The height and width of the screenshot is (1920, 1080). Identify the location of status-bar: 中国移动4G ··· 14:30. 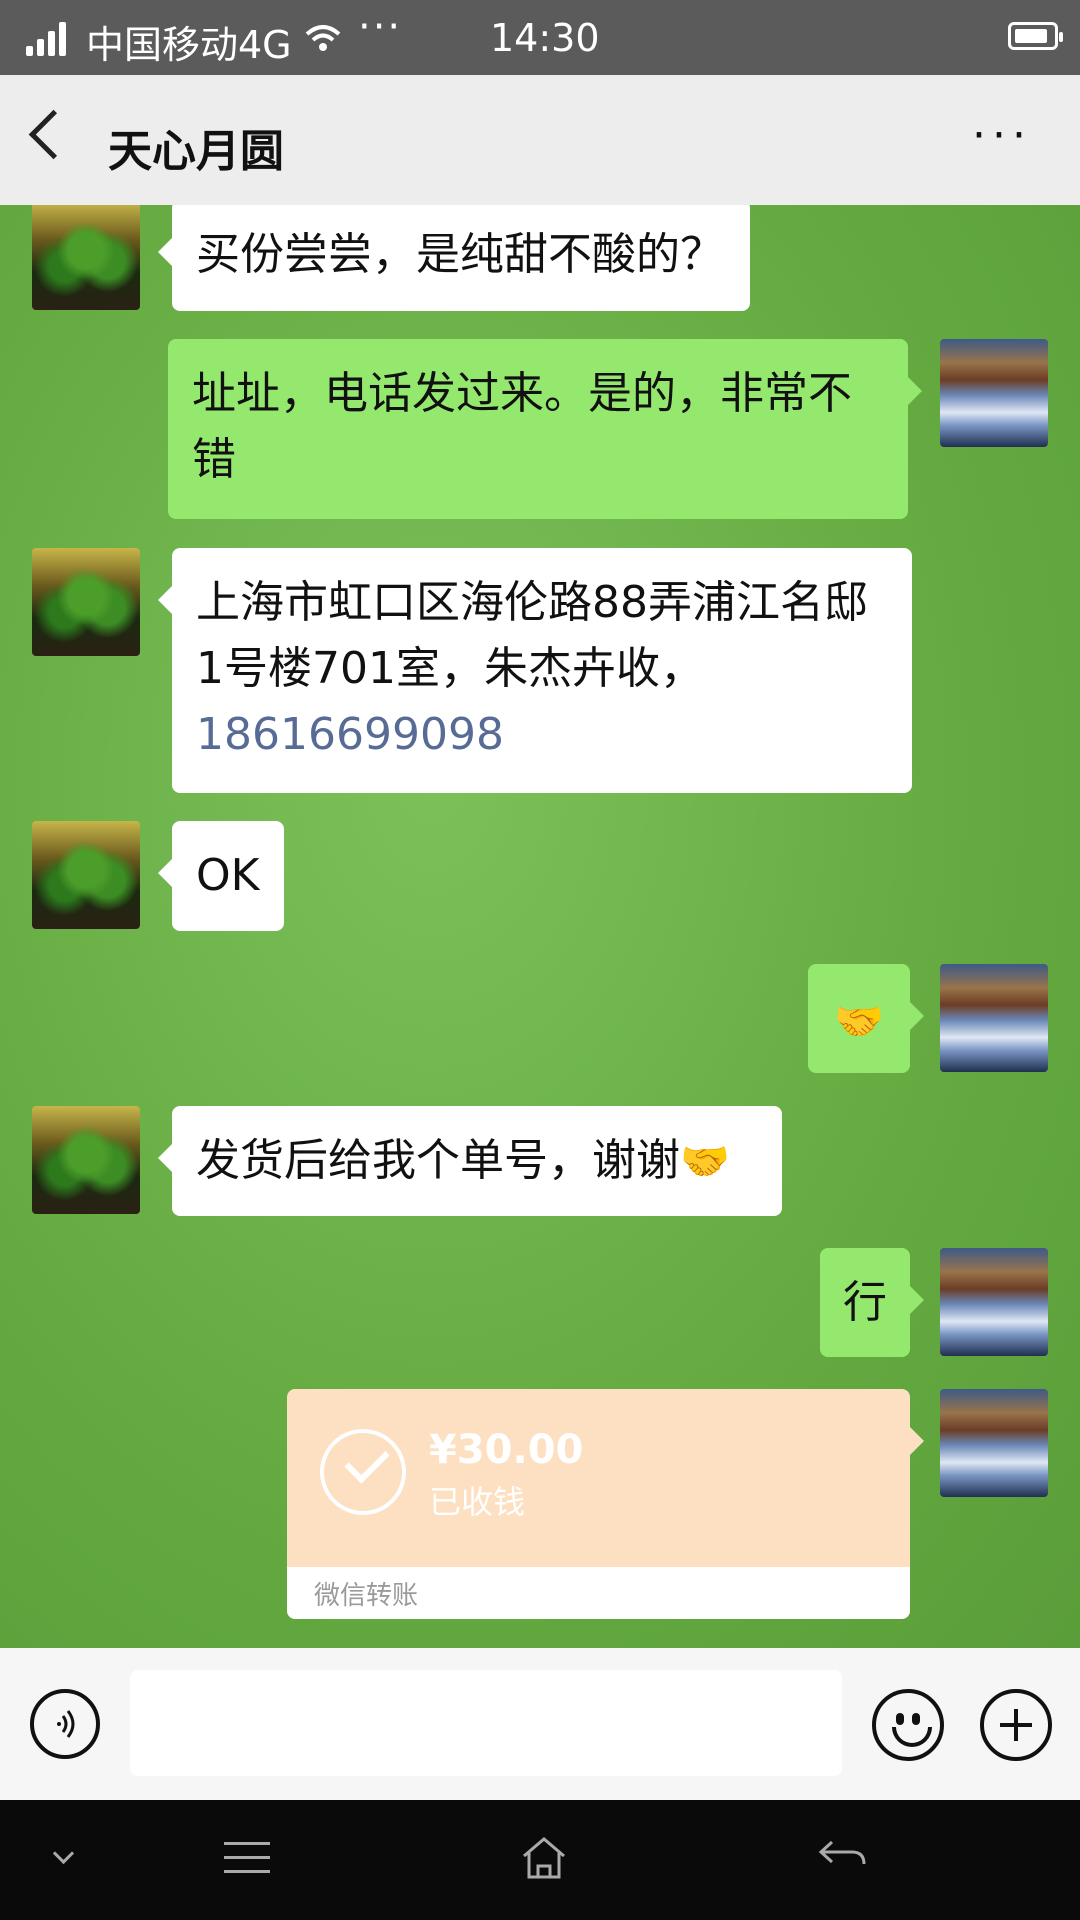
(540, 37).